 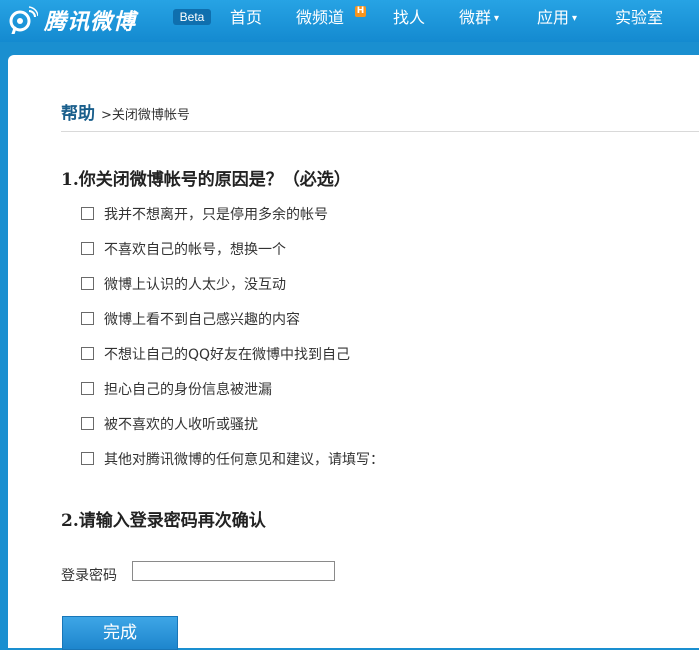 I want to click on reason-option-label: 其他对腾讯微博的任何意见和建议，请填写：, so click(x=244, y=460).